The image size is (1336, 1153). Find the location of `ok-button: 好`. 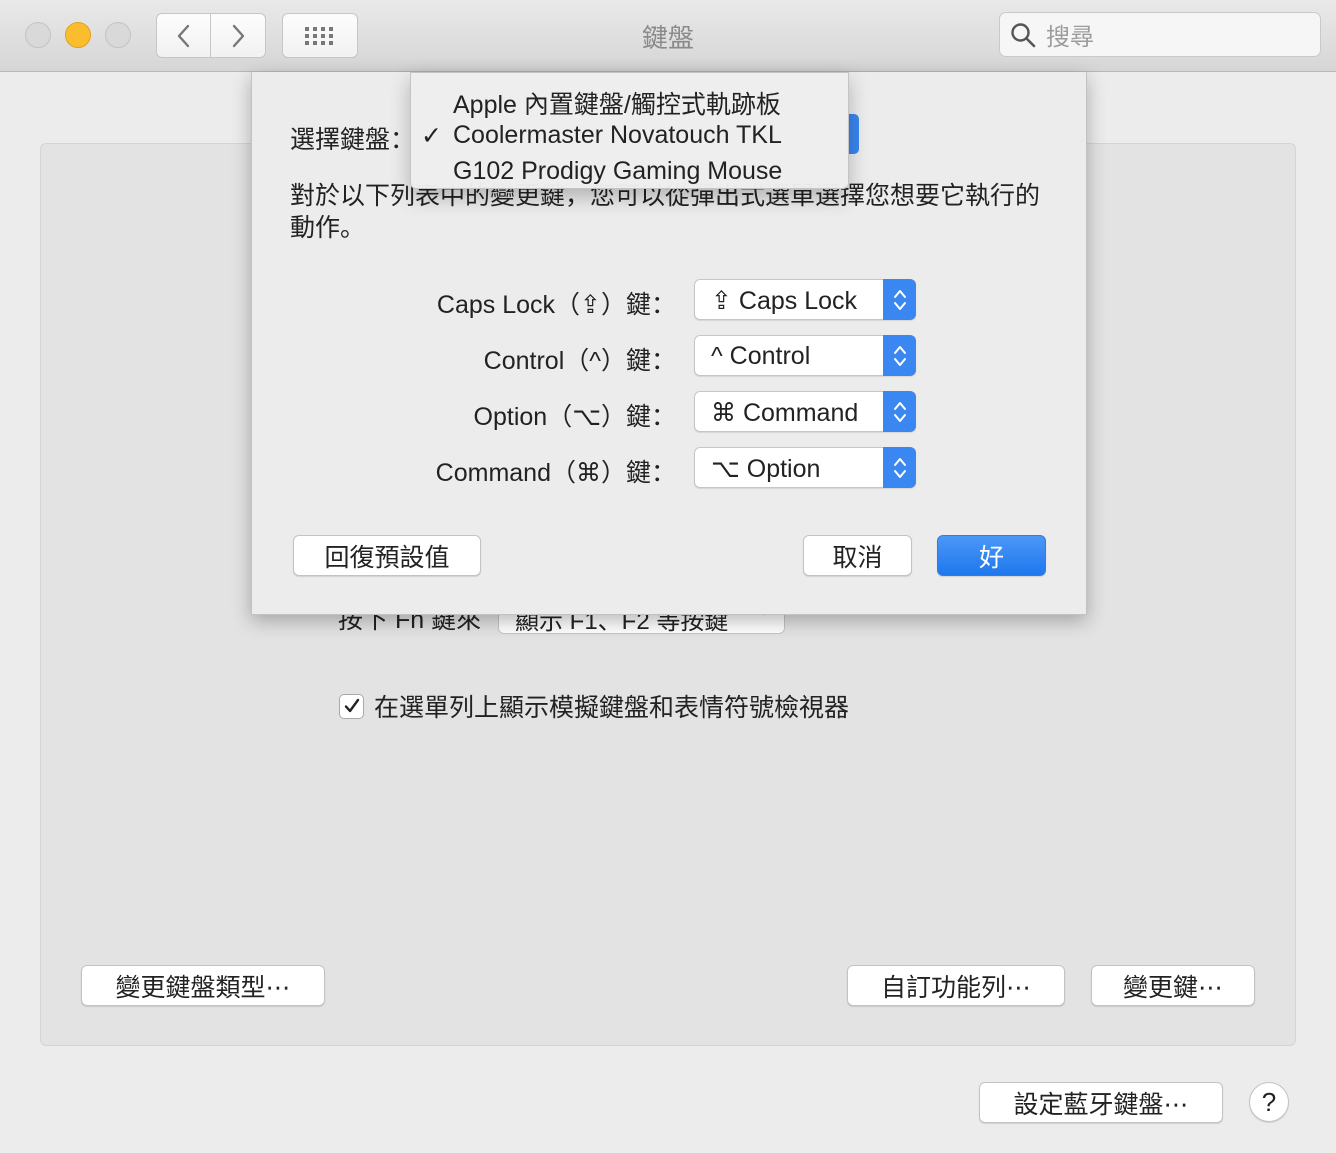

ok-button: 好 is located at coordinates (991, 555).